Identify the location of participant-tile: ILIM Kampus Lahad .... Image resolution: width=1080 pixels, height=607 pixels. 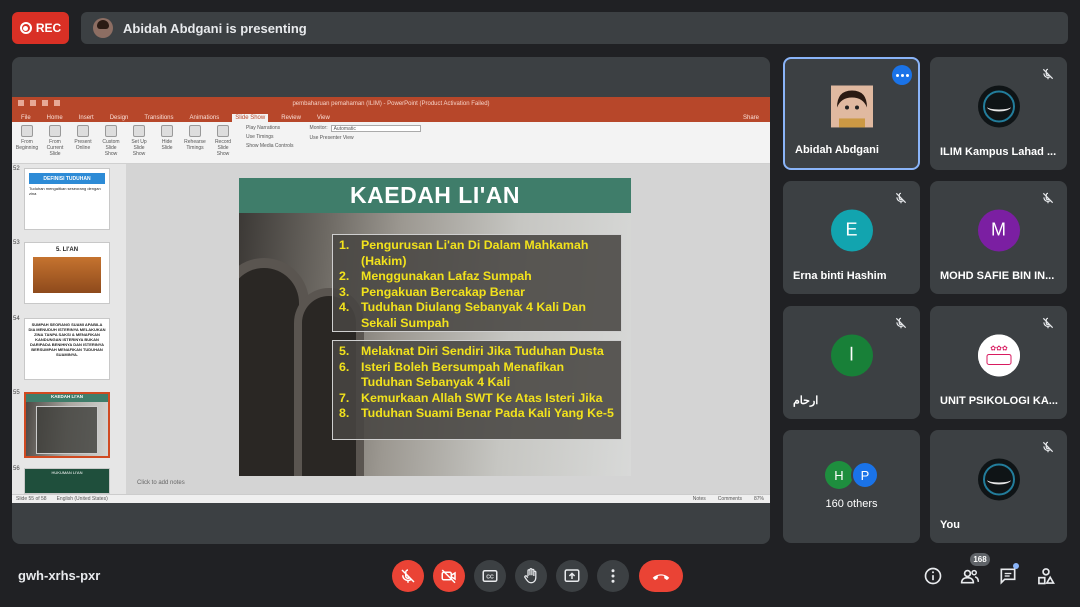
(998, 113).